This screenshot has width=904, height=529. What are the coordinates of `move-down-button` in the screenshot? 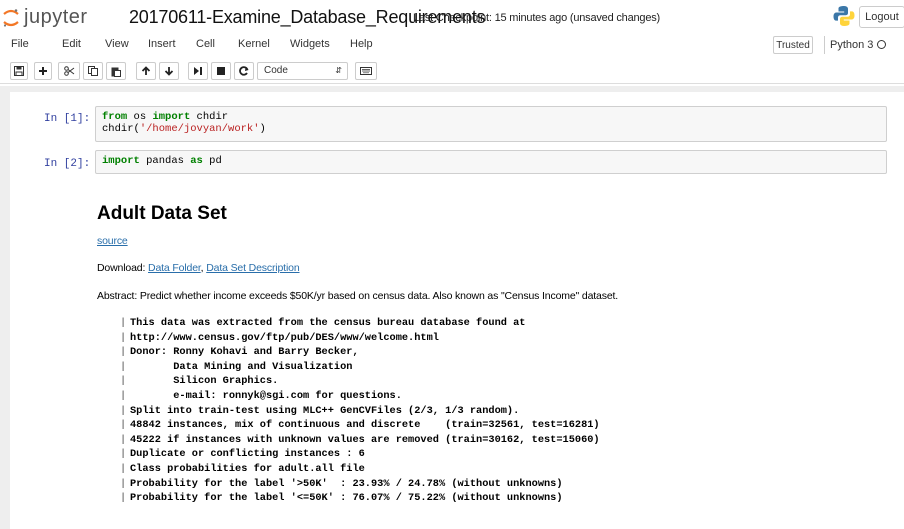 It's located at (169, 71).